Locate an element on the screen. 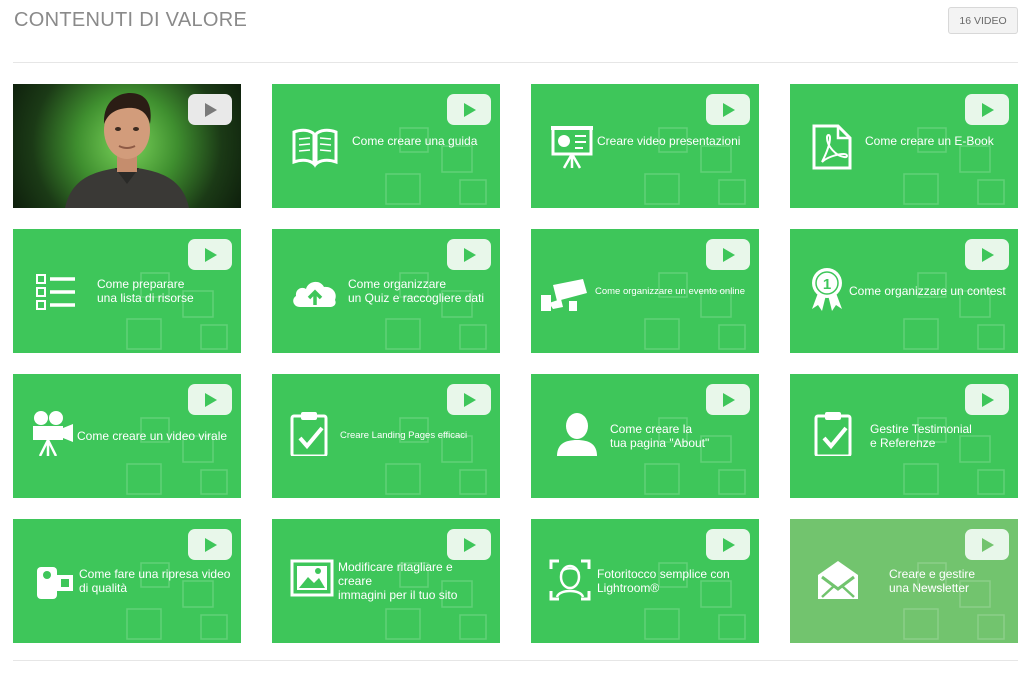 The height and width of the screenshot is (675, 1030). video-tile: Come preparare una lista di risorse is located at coordinates (127, 291).